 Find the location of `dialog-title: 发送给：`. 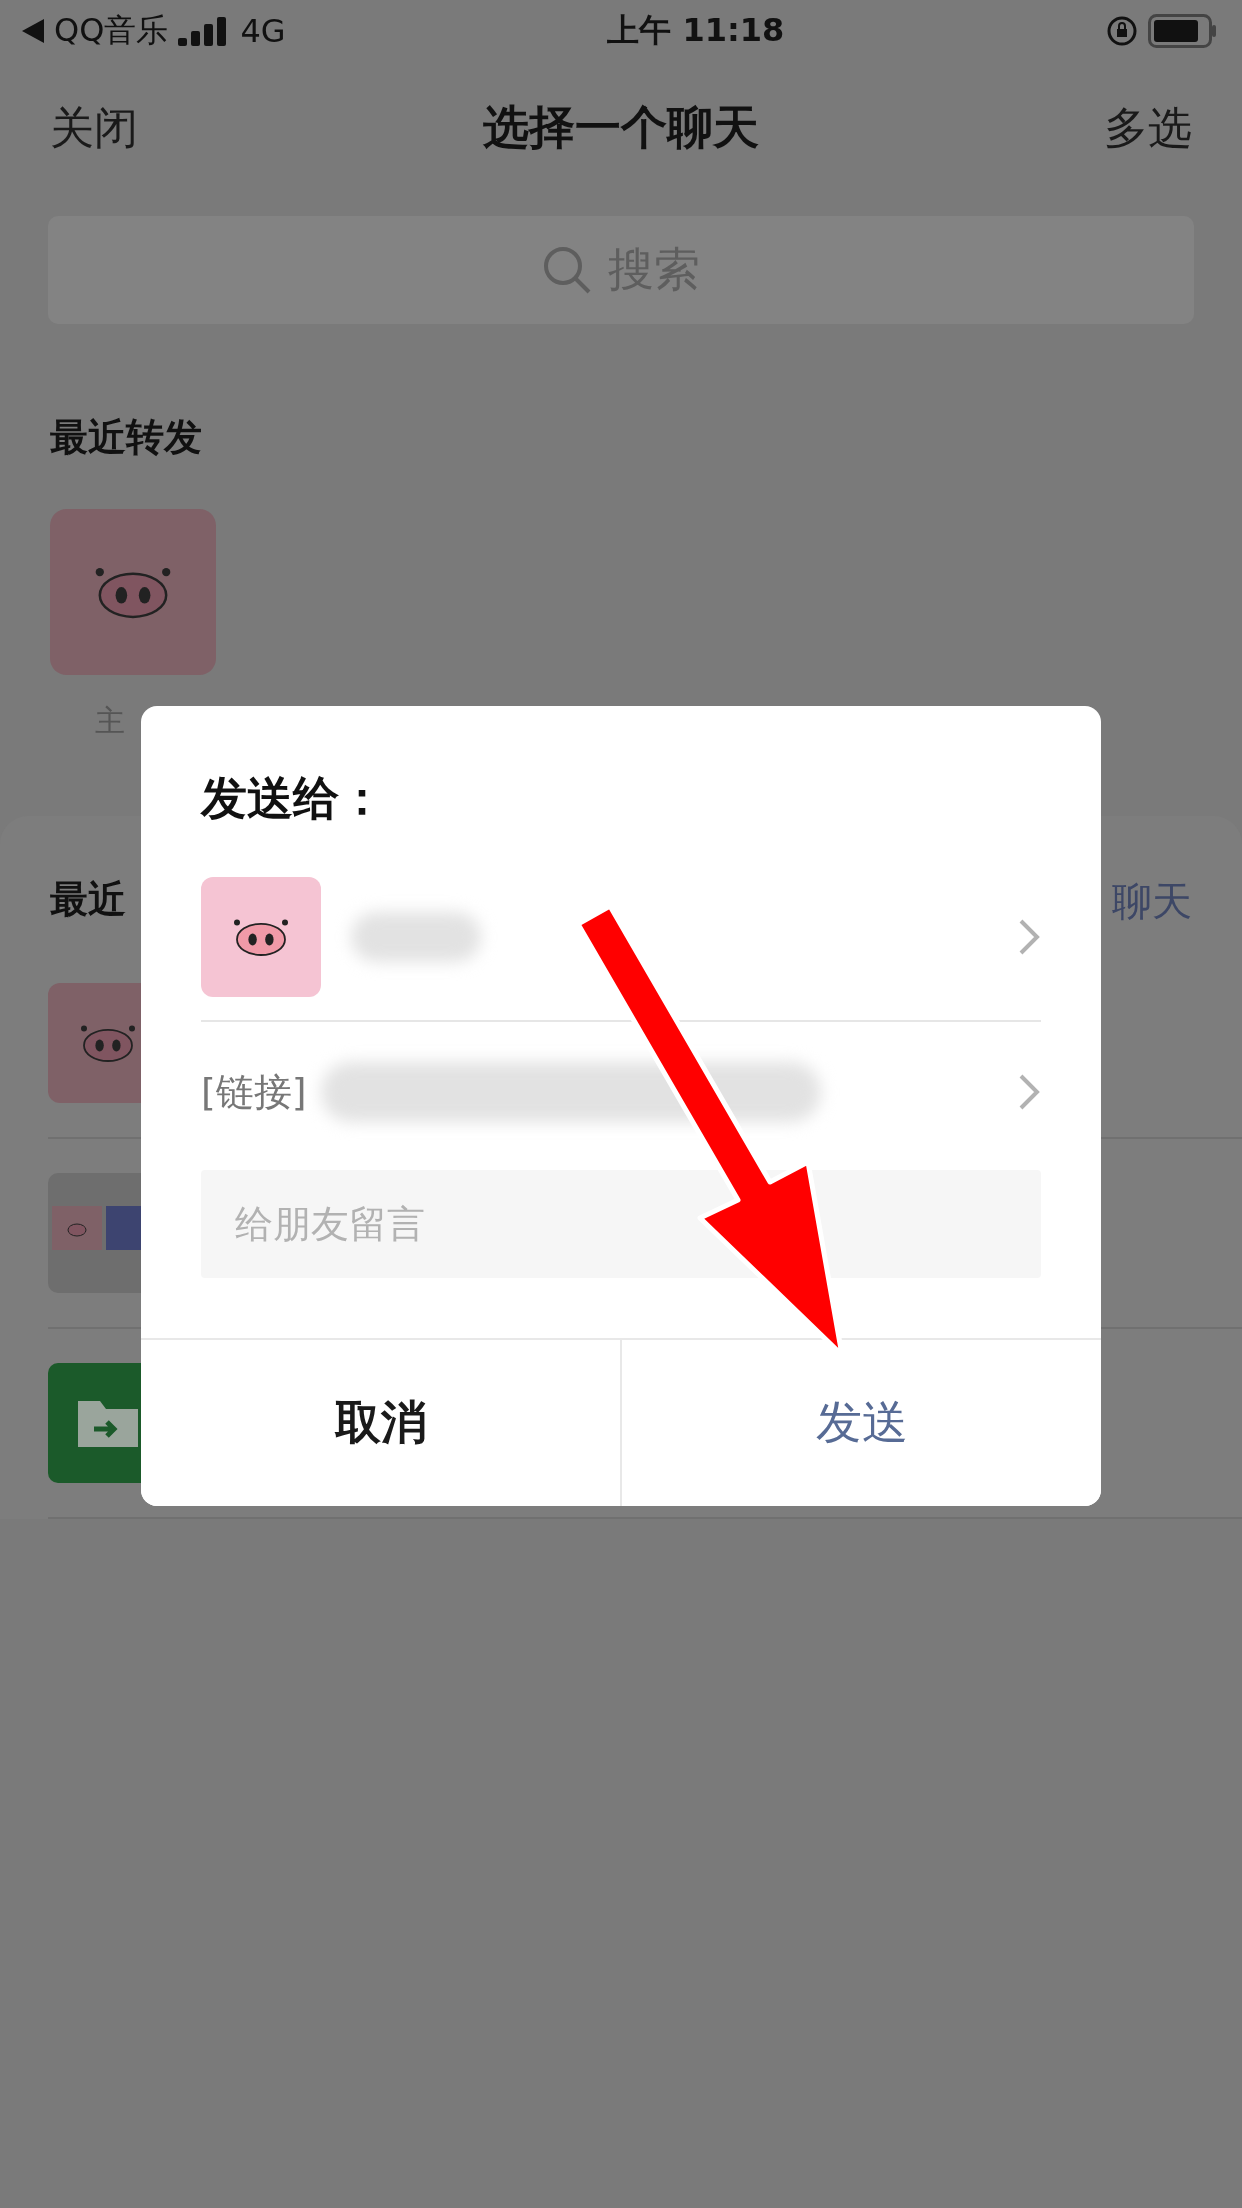

dialog-title: 发送给： is located at coordinates (293, 798).